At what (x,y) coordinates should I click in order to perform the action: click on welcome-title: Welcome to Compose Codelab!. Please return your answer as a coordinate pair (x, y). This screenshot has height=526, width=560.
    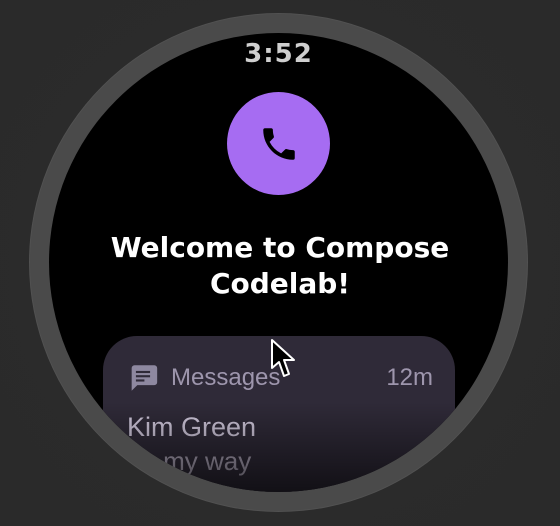
    Looking at the image, I should click on (280, 266).